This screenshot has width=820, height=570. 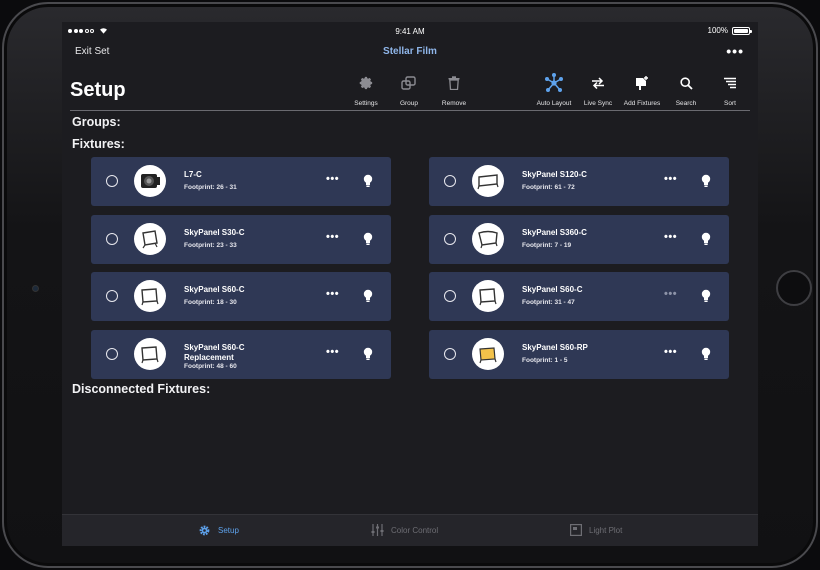 I want to click on sliders-icon, so click(x=377, y=530).